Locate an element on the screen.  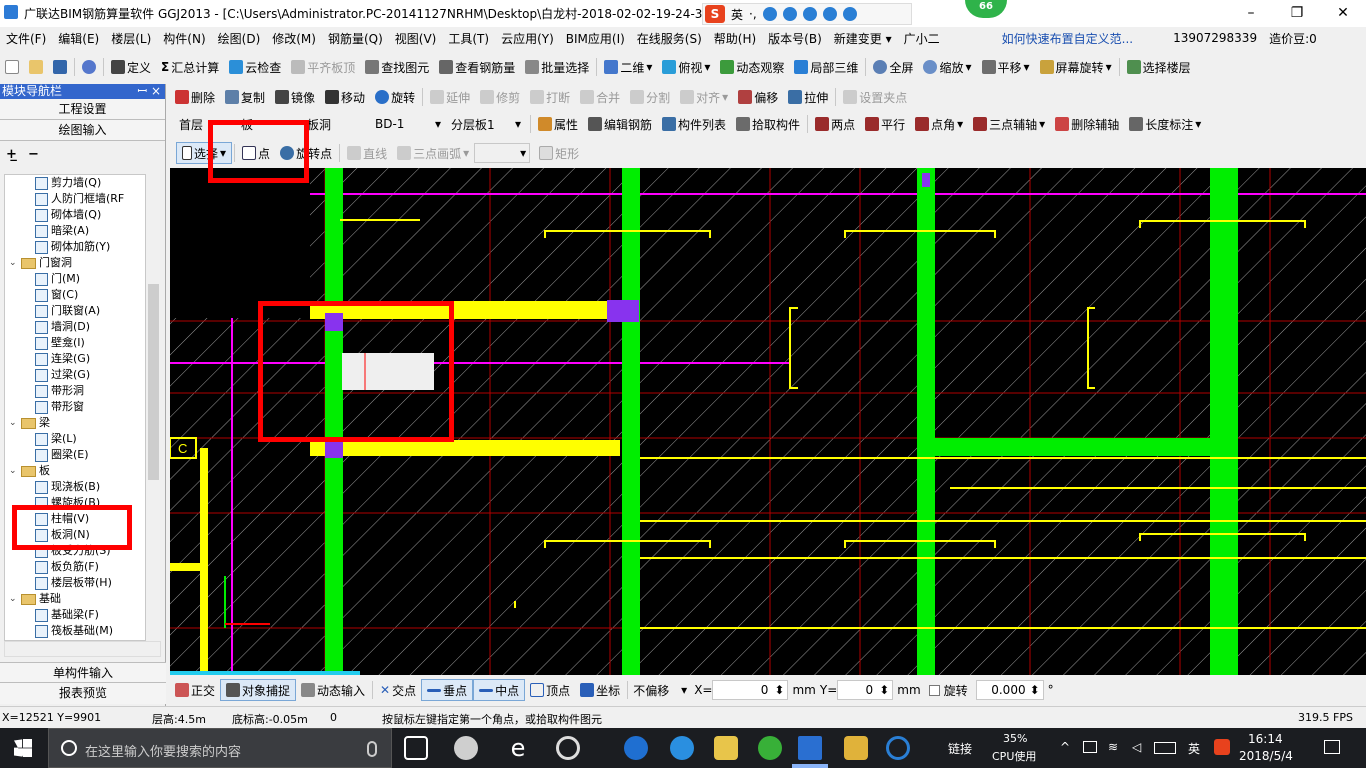
pan-dropdown: 平移 ▾ is located at coordinates (1006, 67).